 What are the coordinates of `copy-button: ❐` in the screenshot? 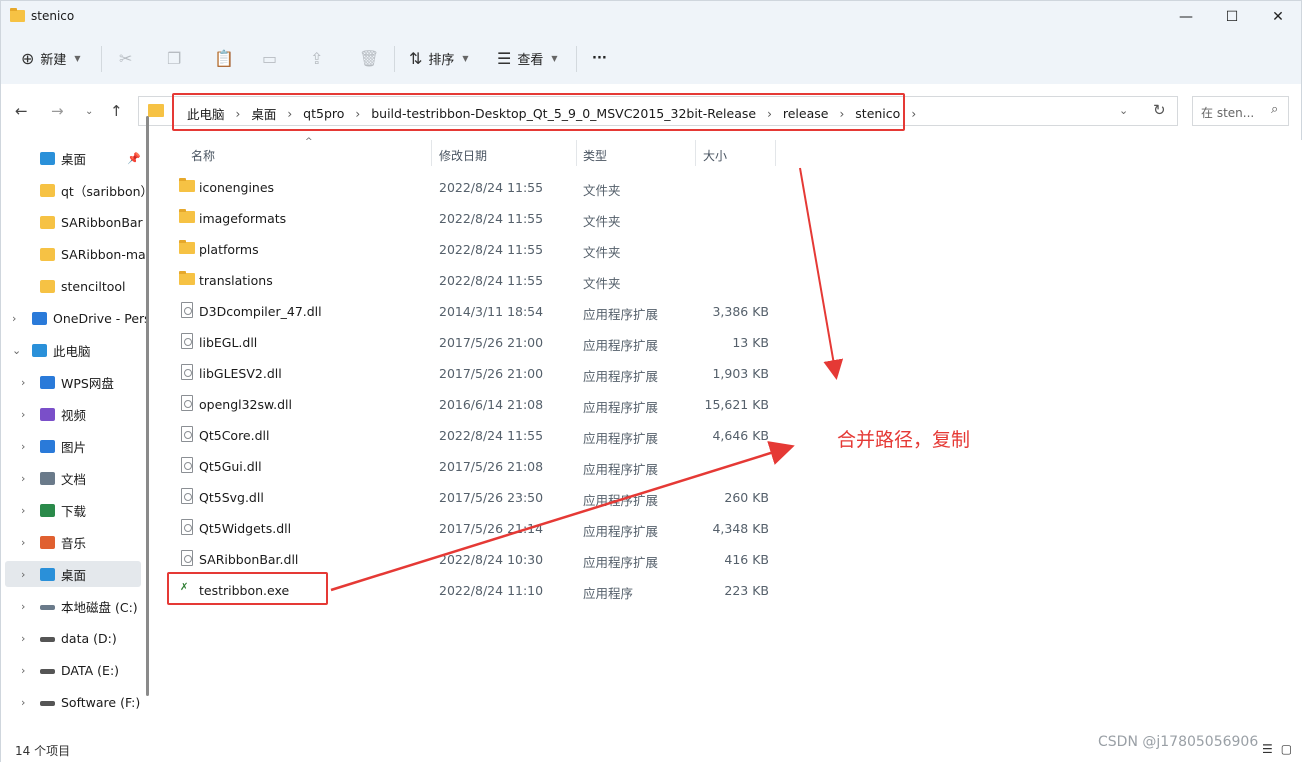 It's located at (174, 58).